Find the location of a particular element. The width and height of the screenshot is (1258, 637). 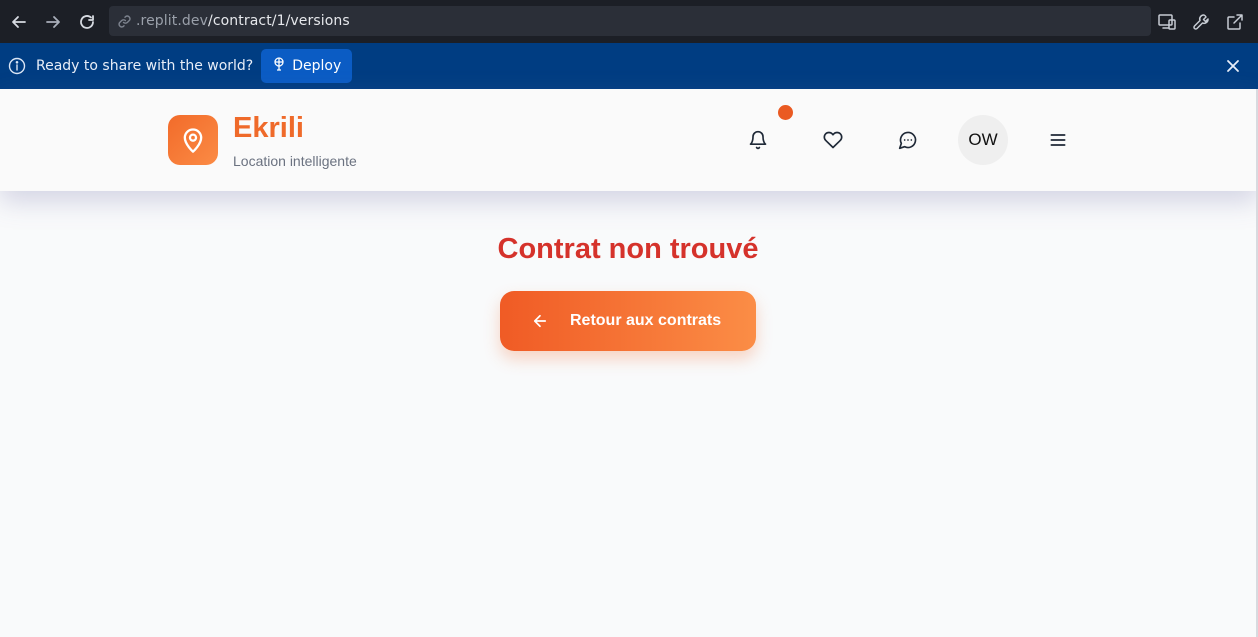

browser-toolbar: .replit.dev/contract/1/versions is located at coordinates (629, 21).